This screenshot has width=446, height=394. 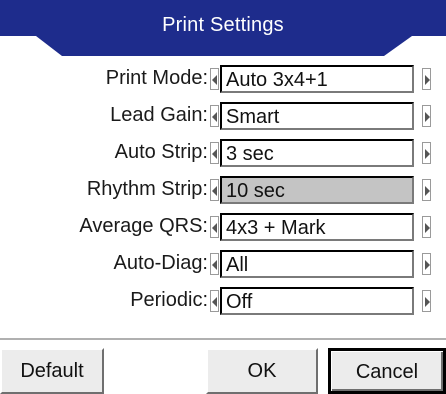 What do you see at coordinates (255, 191) in the screenshot?
I see `setting-value: 10 sec` at bounding box center [255, 191].